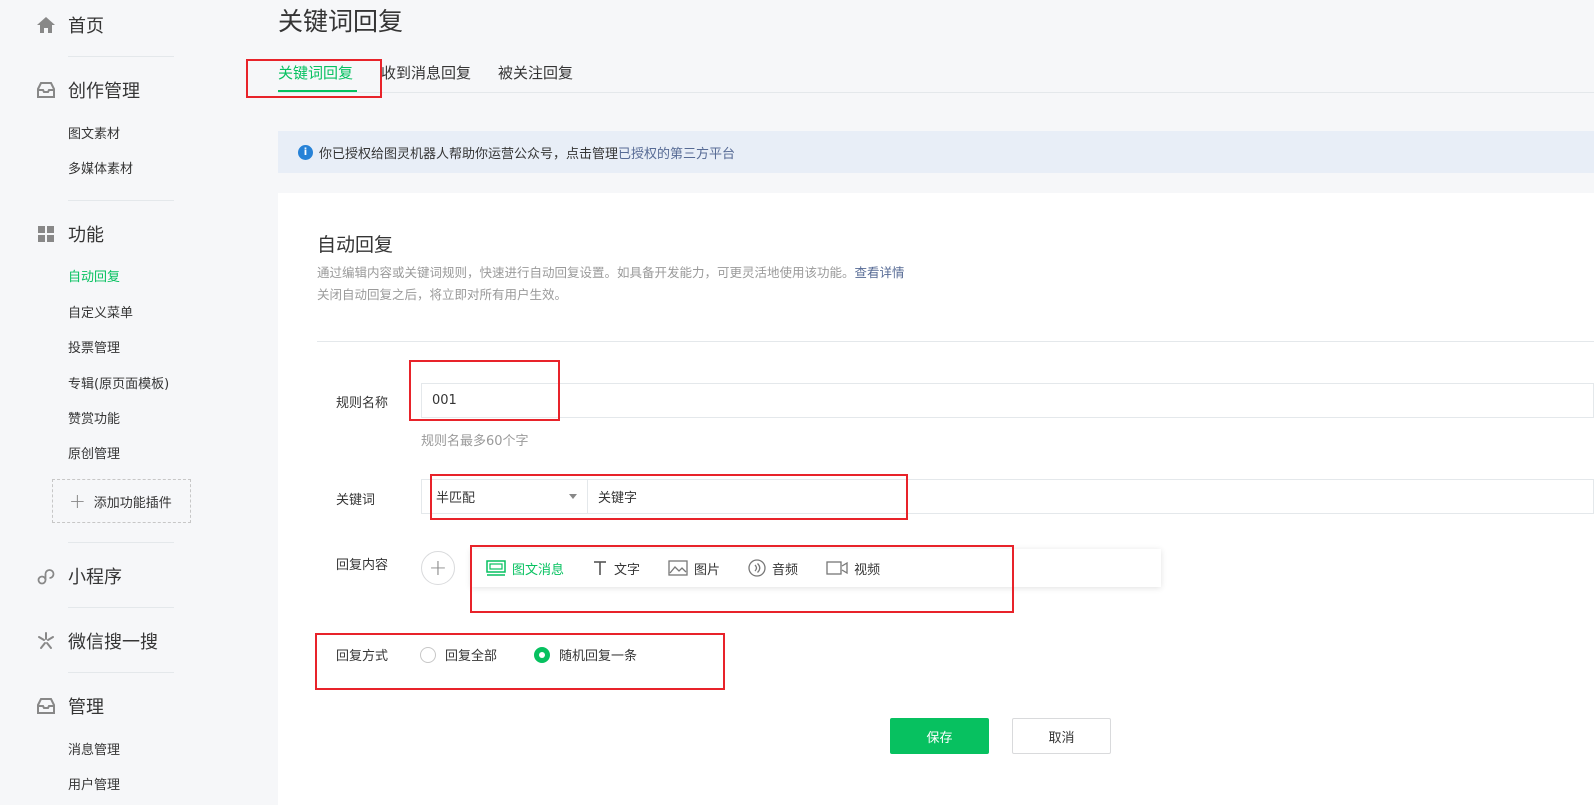 The width and height of the screenshot is (1594, 805). What do you see at coordinates (46, 641) in the screenshot?
I see `search-star-icon` at bounding box center [46, 641].